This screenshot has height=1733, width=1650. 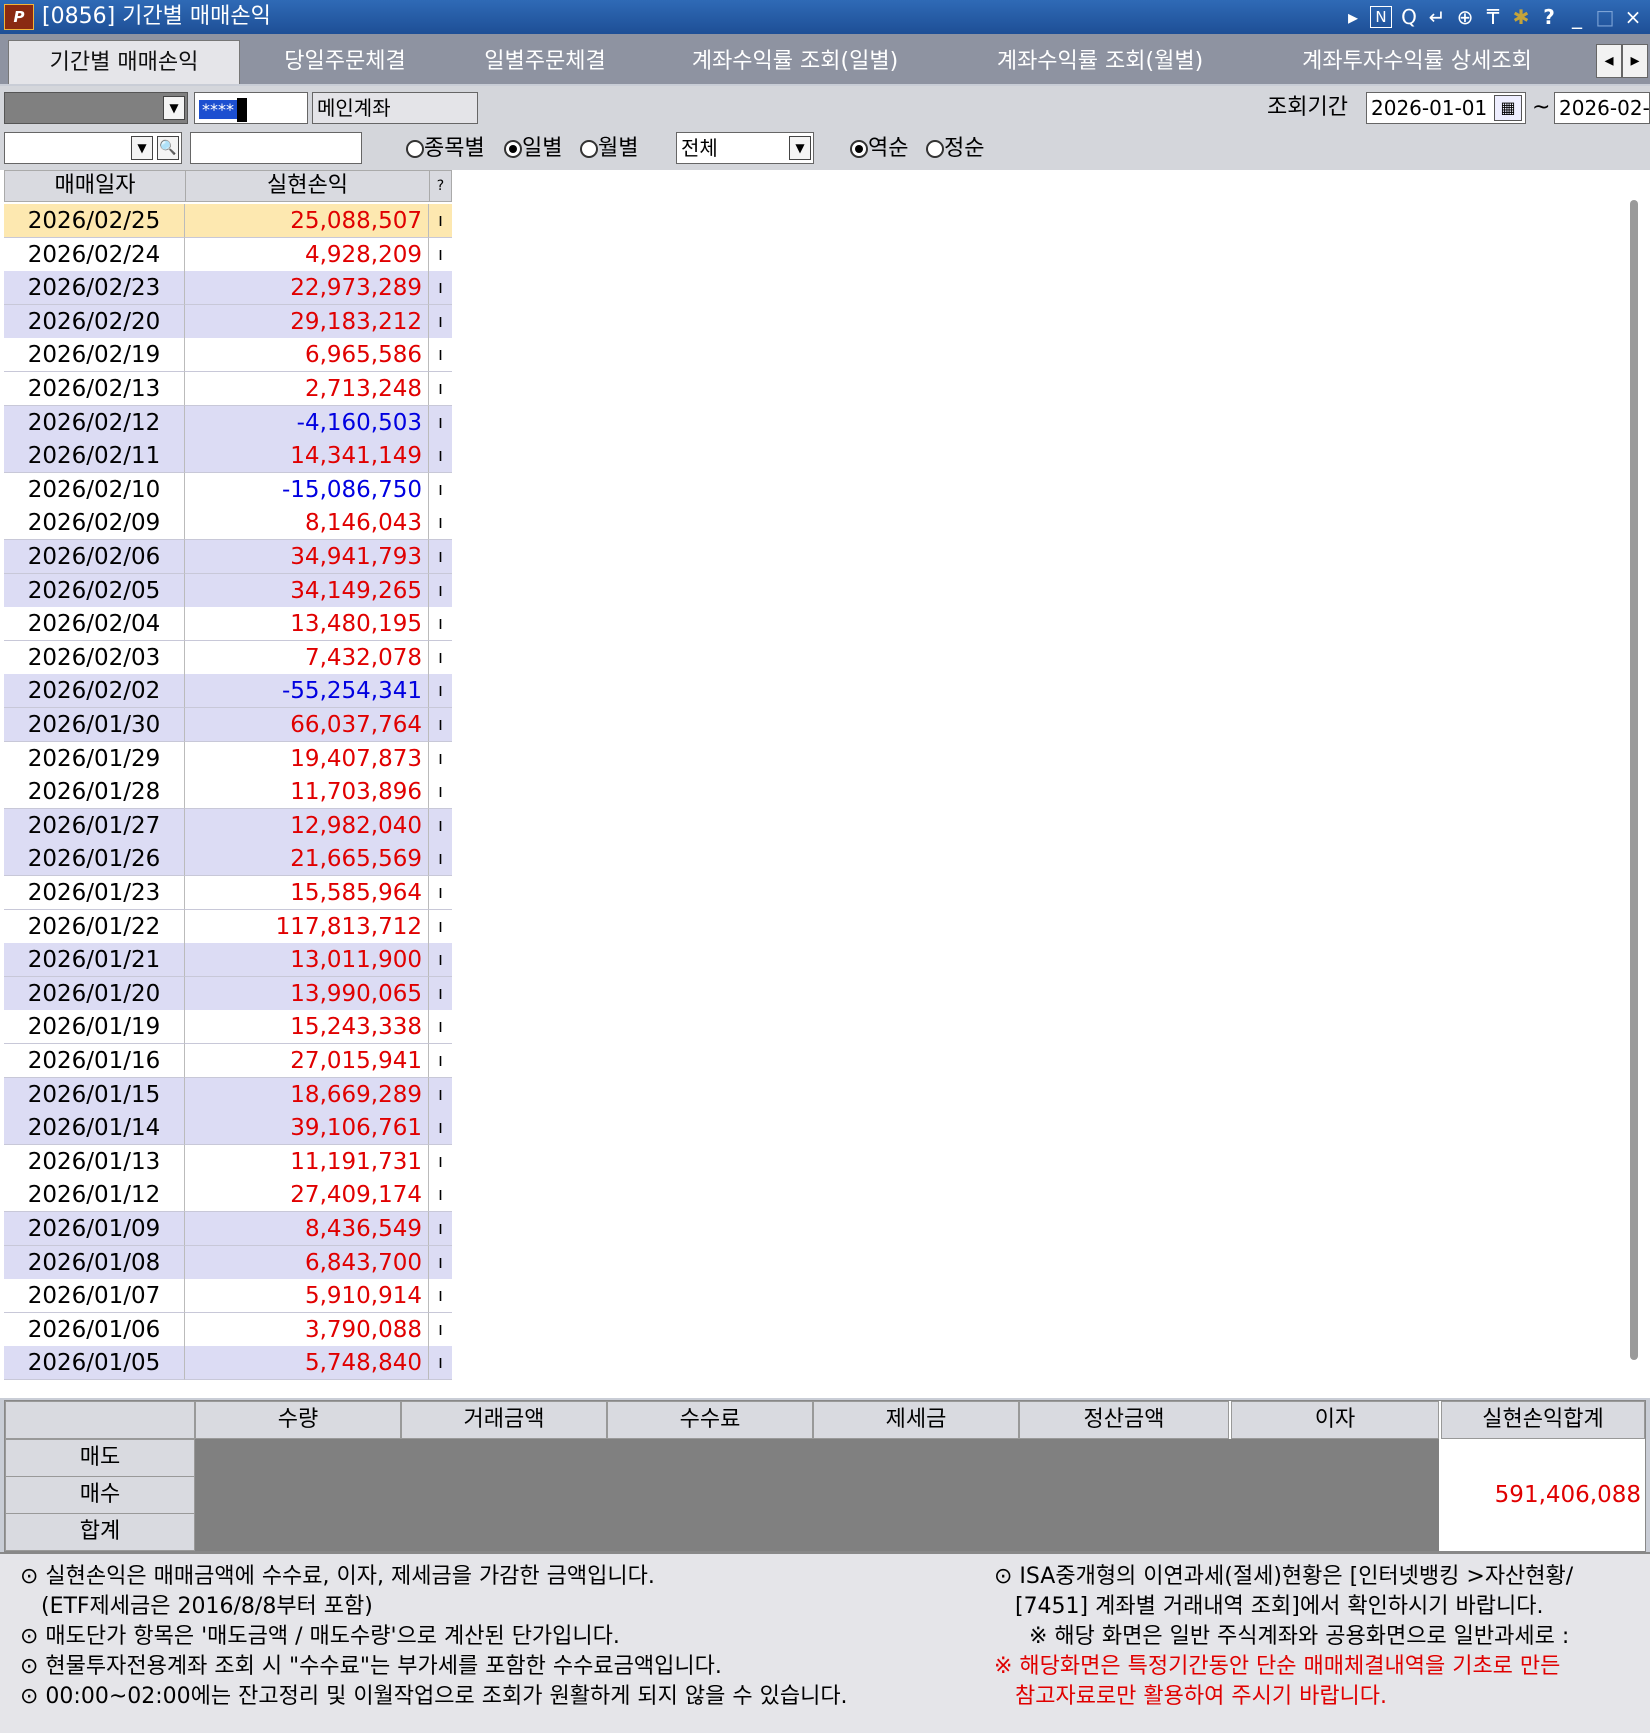 What do you see at coordinates (228, 1329) in the screenshot?
I see `table-row: 2026/01/06 3,790,088 ı` at bounding box center [228, 1329].